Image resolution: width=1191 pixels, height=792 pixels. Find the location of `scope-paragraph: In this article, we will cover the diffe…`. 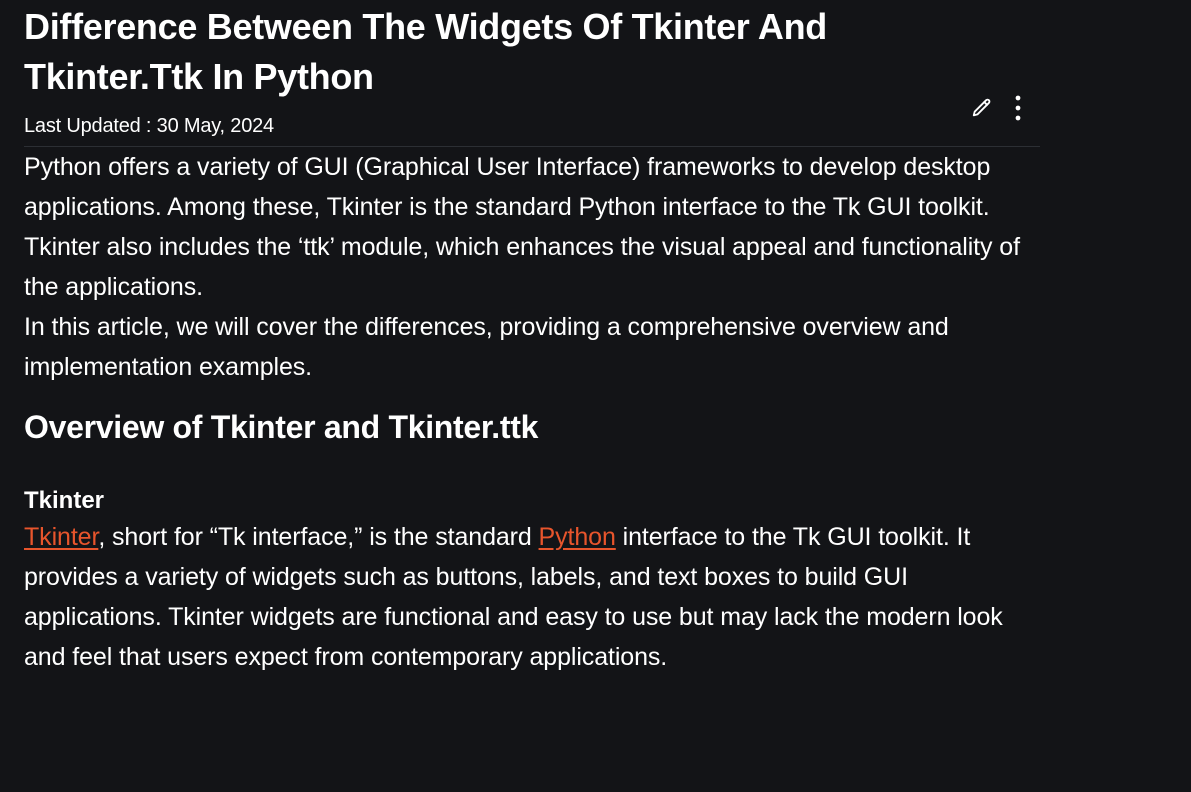

scope-paragraph: In this article, we will cover the diffe… is located at coordinates (486, 347).